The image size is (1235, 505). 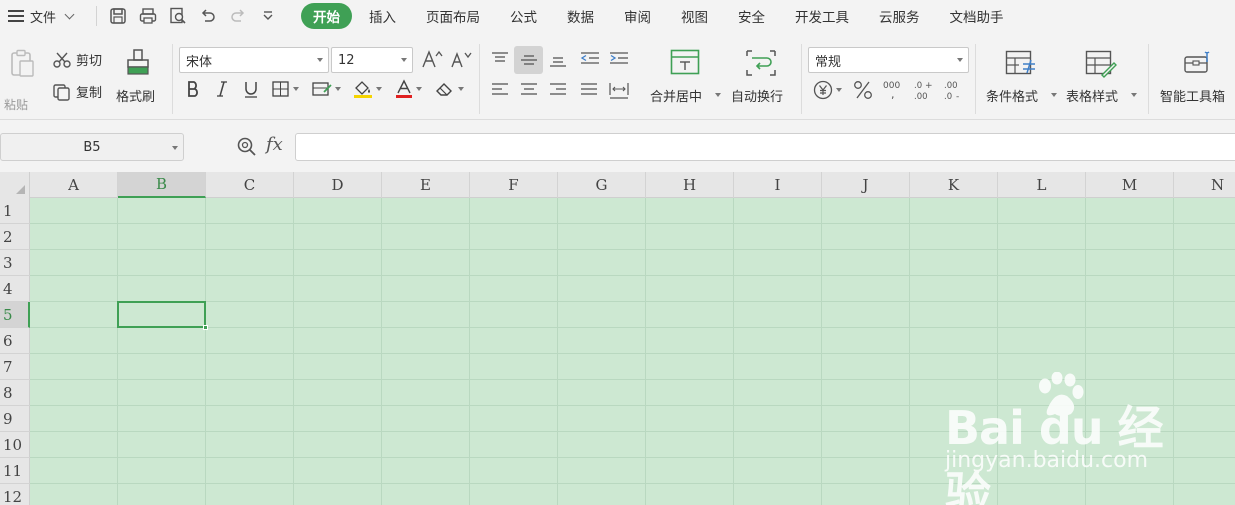 What do you see at coordinates (161, 314) in the screenshot?
I see `active-cell-b5` at bounding box center [161, 314].